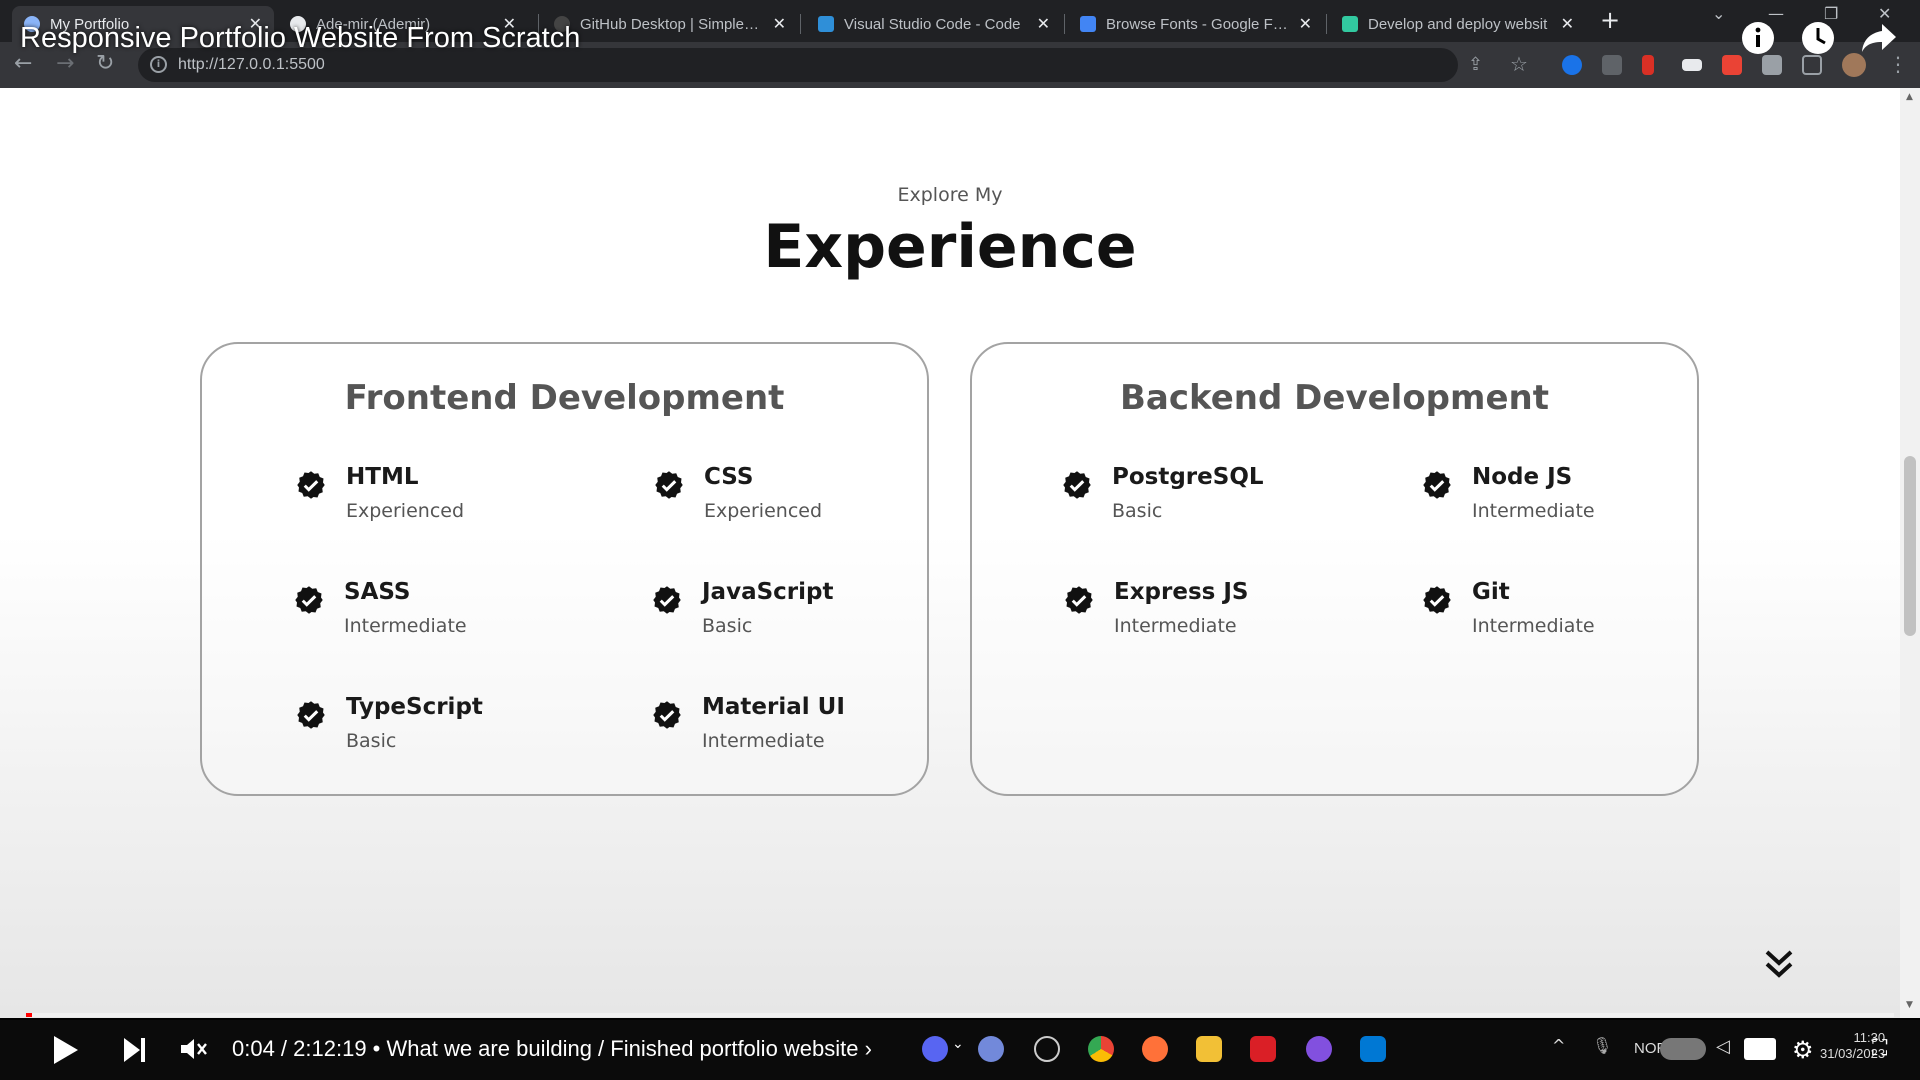 This screenshot has height=1080, width=1920. I want to click on vscode-taskbar-icon, so click(1373, 1049).